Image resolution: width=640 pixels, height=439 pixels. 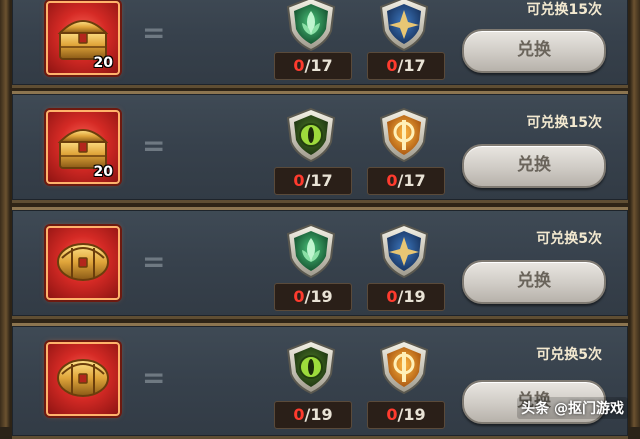 I want to click on watermark: 头条 @抠门游戏, so click(x=572, y=408).